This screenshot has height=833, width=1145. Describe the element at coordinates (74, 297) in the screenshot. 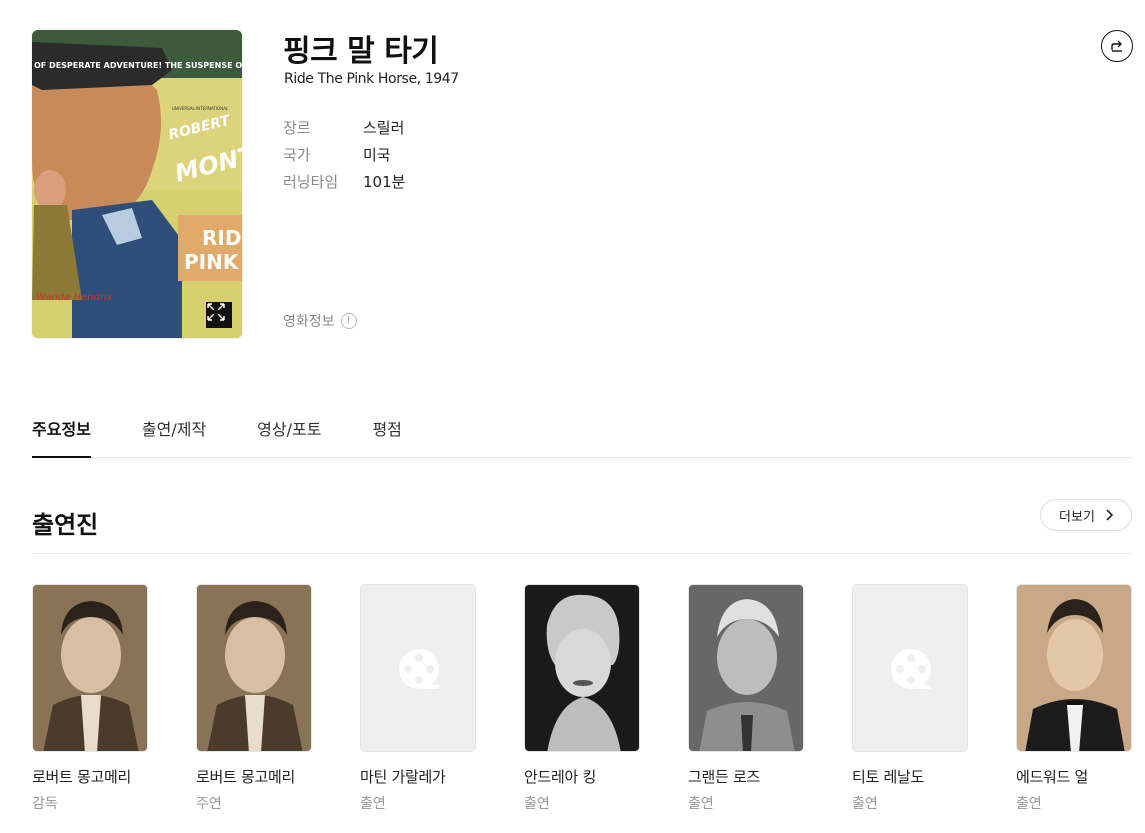

I see `poster-credit: Wanda Hendrix` at that location.